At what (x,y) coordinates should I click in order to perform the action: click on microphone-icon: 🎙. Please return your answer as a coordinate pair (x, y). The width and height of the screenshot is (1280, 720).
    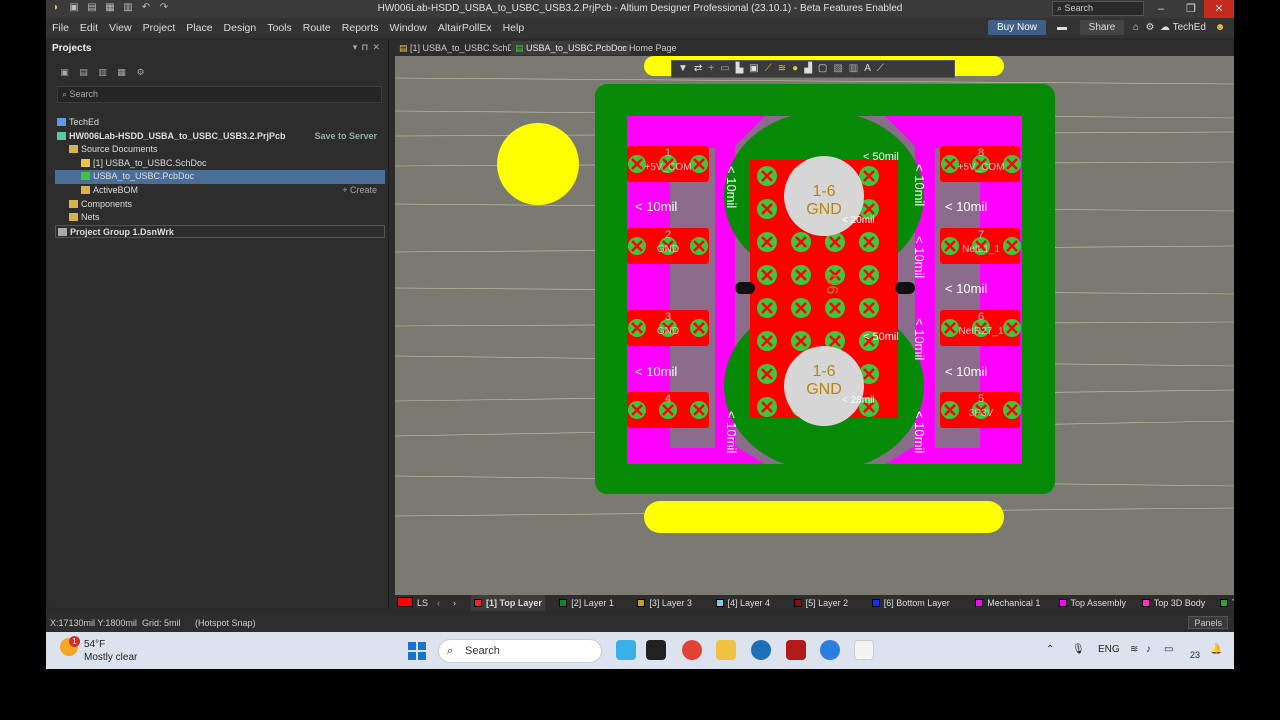
    Looking at the image, I should click on (1078, 649).